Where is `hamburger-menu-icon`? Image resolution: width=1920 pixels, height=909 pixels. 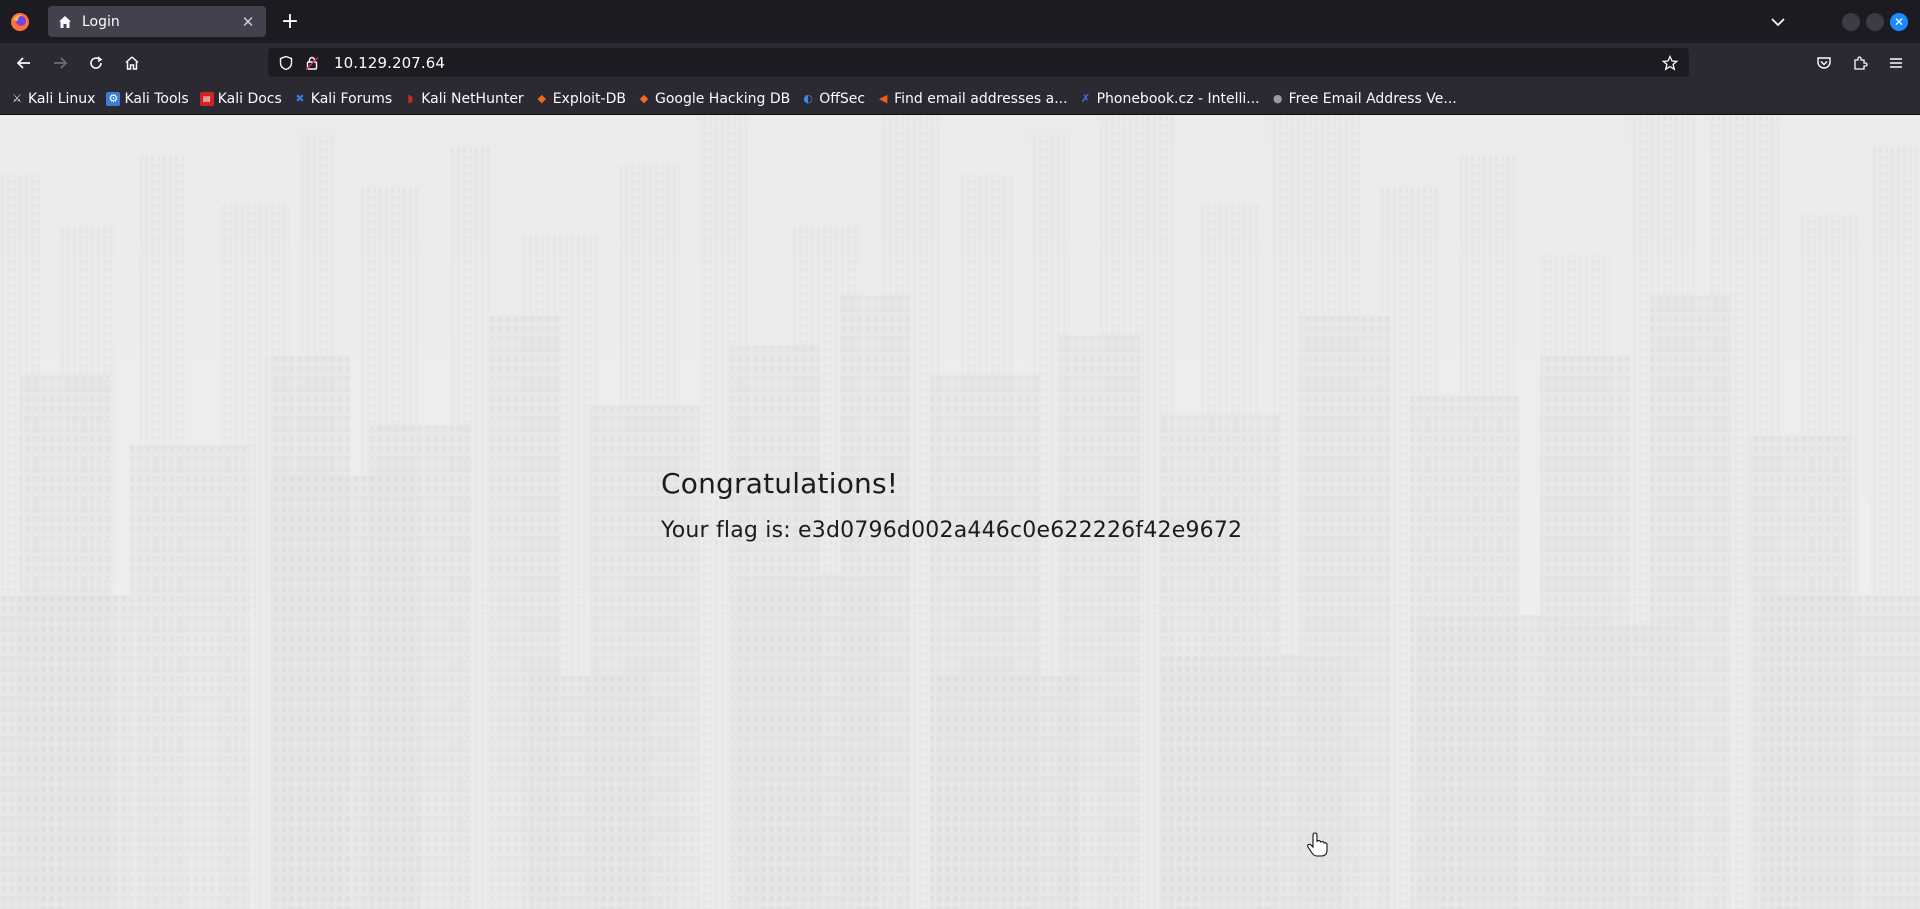 hamburger-menu-icon is located at coordinates (1896, 63).